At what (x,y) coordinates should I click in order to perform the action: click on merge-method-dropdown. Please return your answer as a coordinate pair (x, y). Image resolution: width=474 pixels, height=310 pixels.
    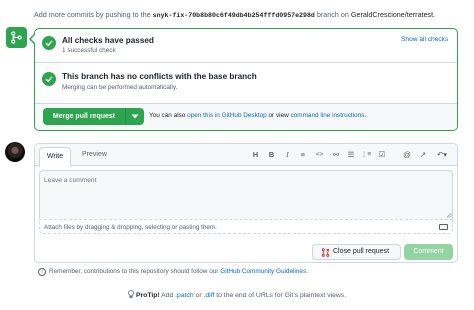
    Looking at the image, I should click on (134, 116).